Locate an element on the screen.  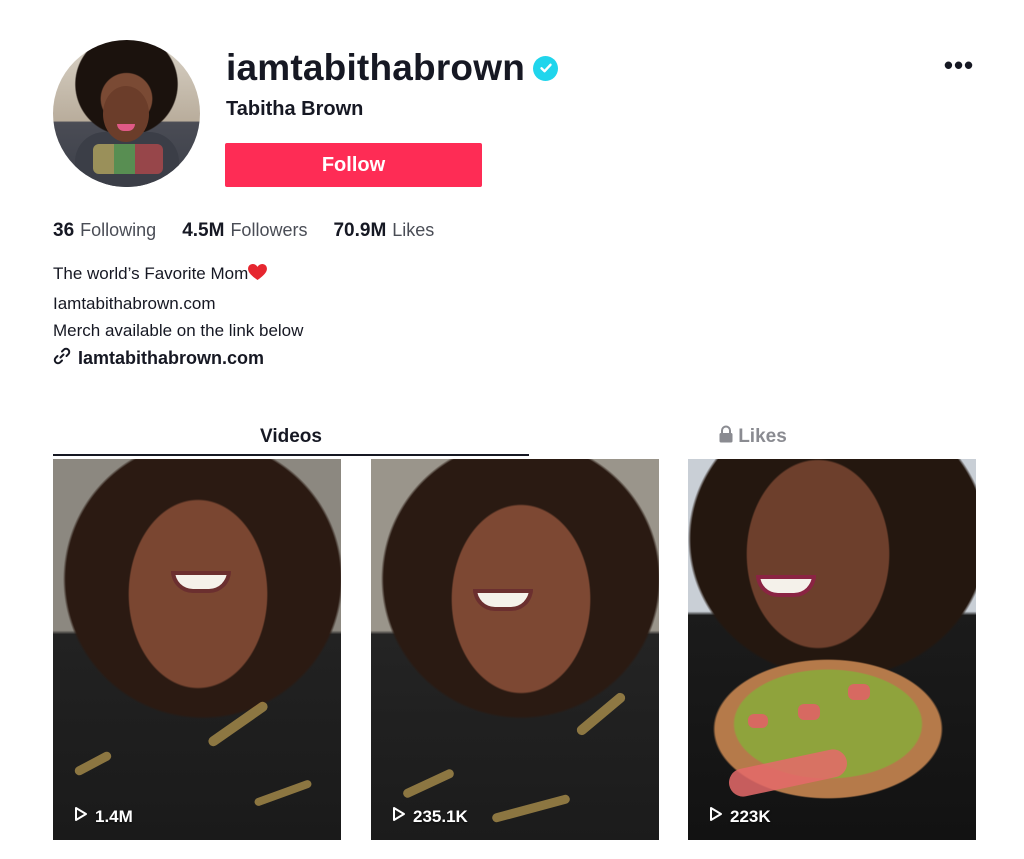
username-text: iamtabithabrown is located at coordinates (376, 67).